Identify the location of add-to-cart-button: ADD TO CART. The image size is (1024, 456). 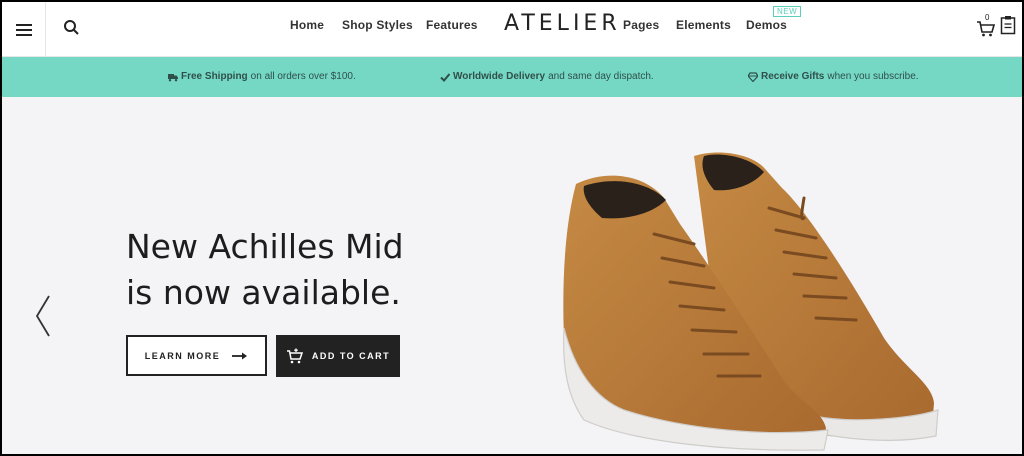
(338, 356).